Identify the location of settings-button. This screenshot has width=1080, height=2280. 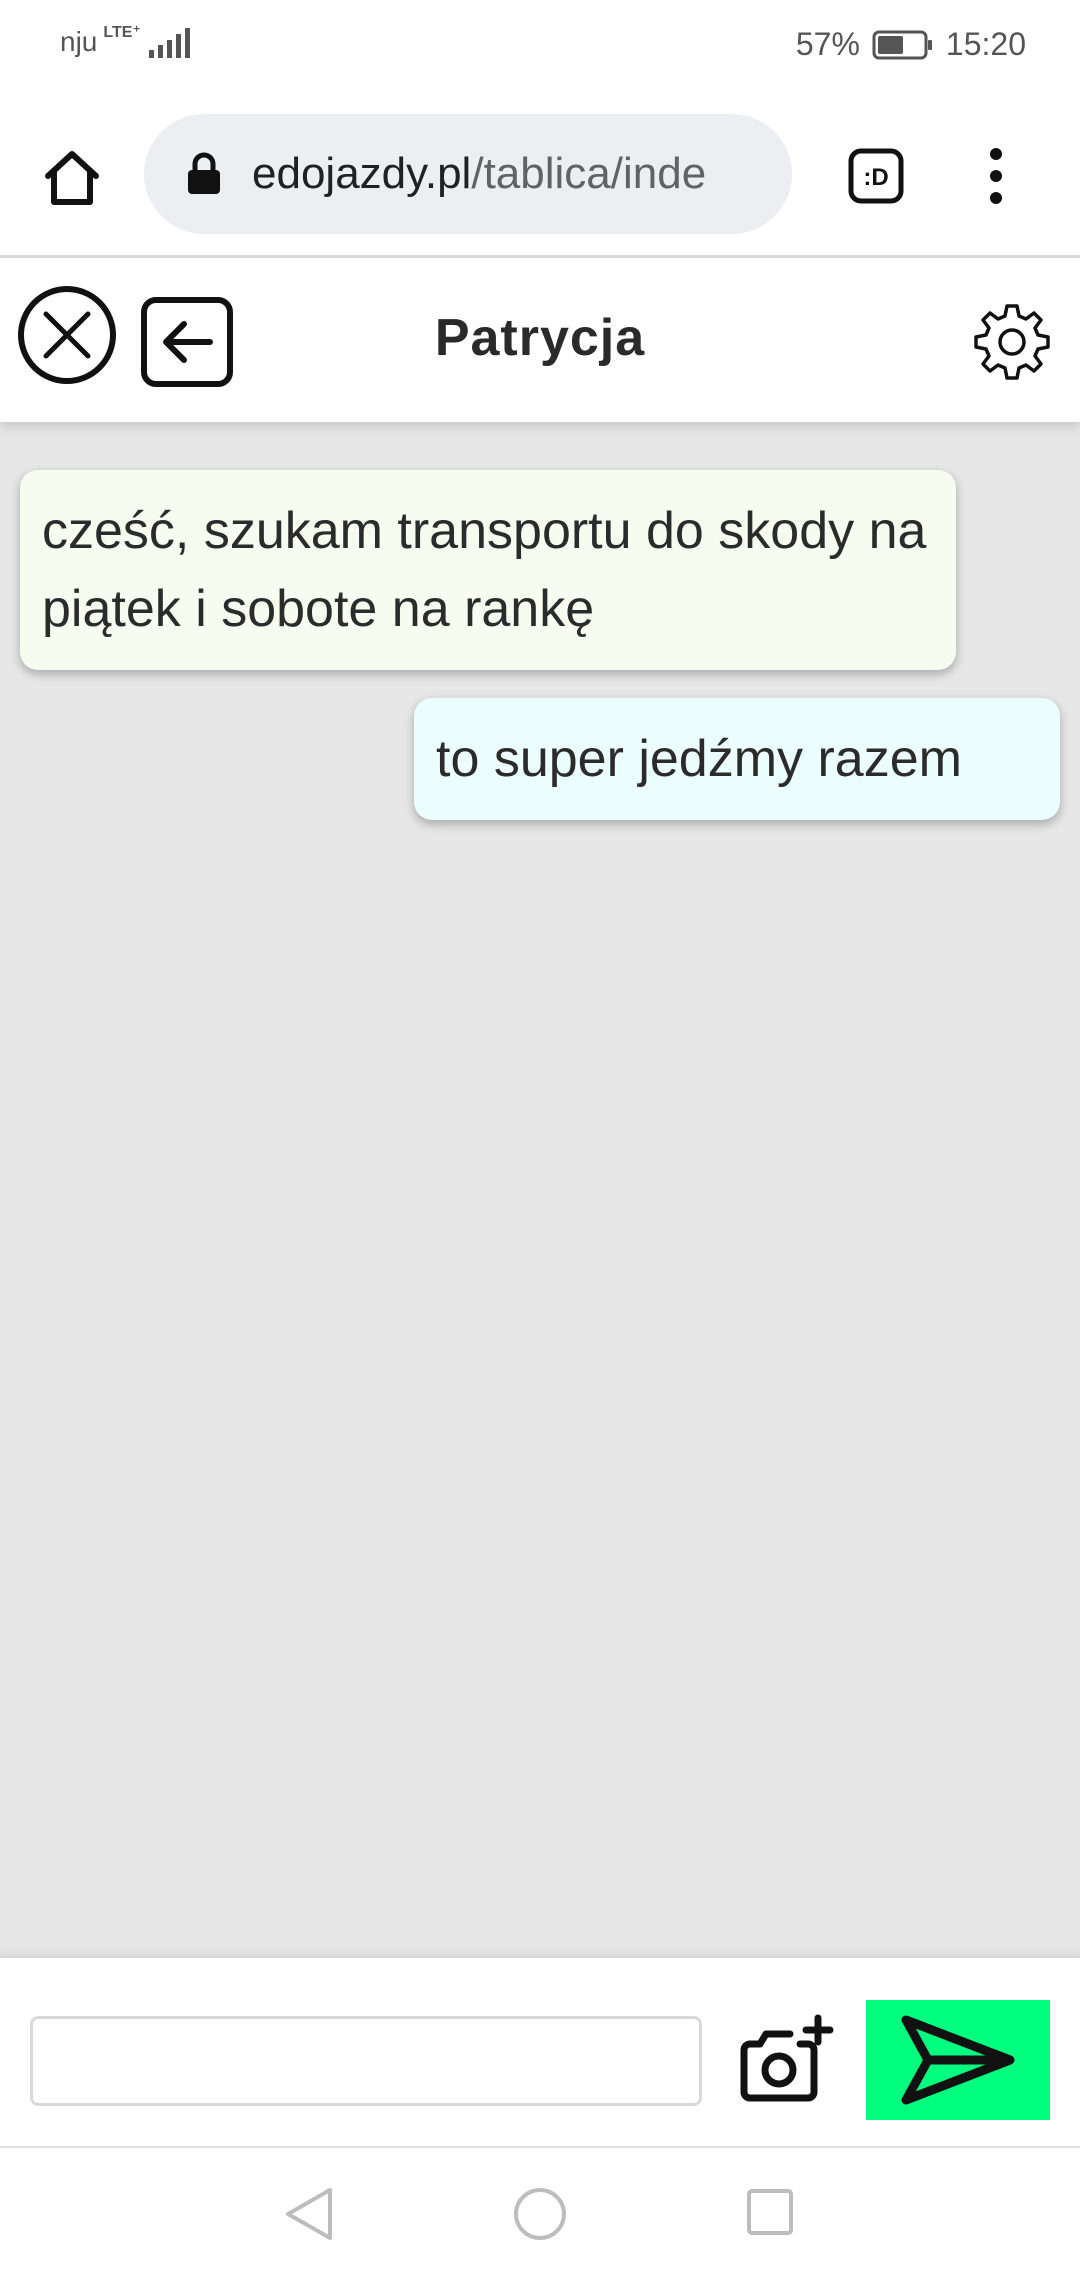
(1012, 342).